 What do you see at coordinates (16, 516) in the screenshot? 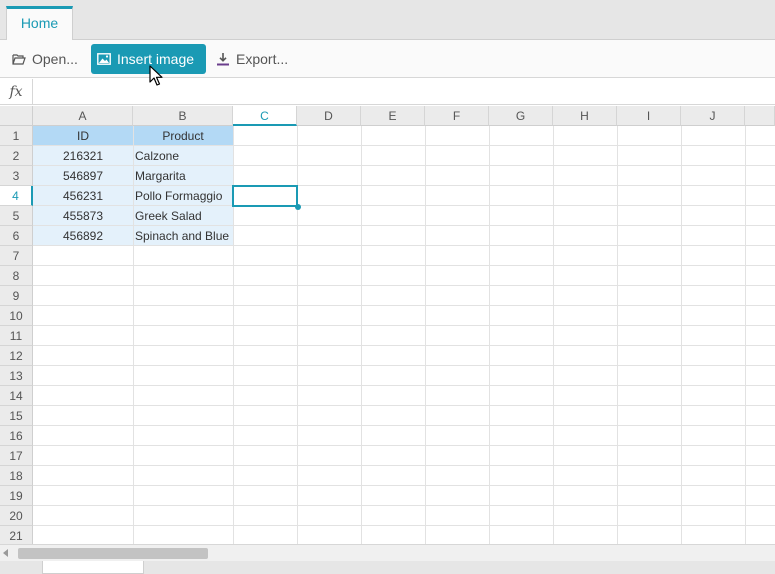
I see `row-header-20: 20` at bounding box center [16, 516].